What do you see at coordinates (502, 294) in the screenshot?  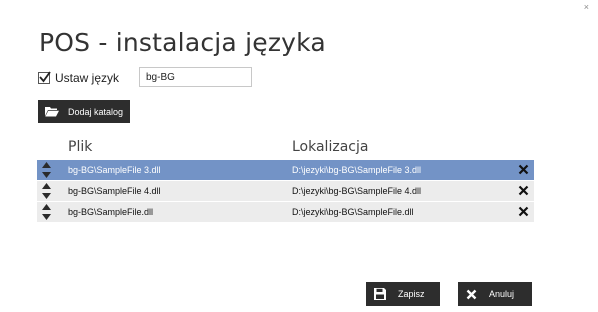 I see `cancel-label: Anuluj` at bounding box center [502, 294].